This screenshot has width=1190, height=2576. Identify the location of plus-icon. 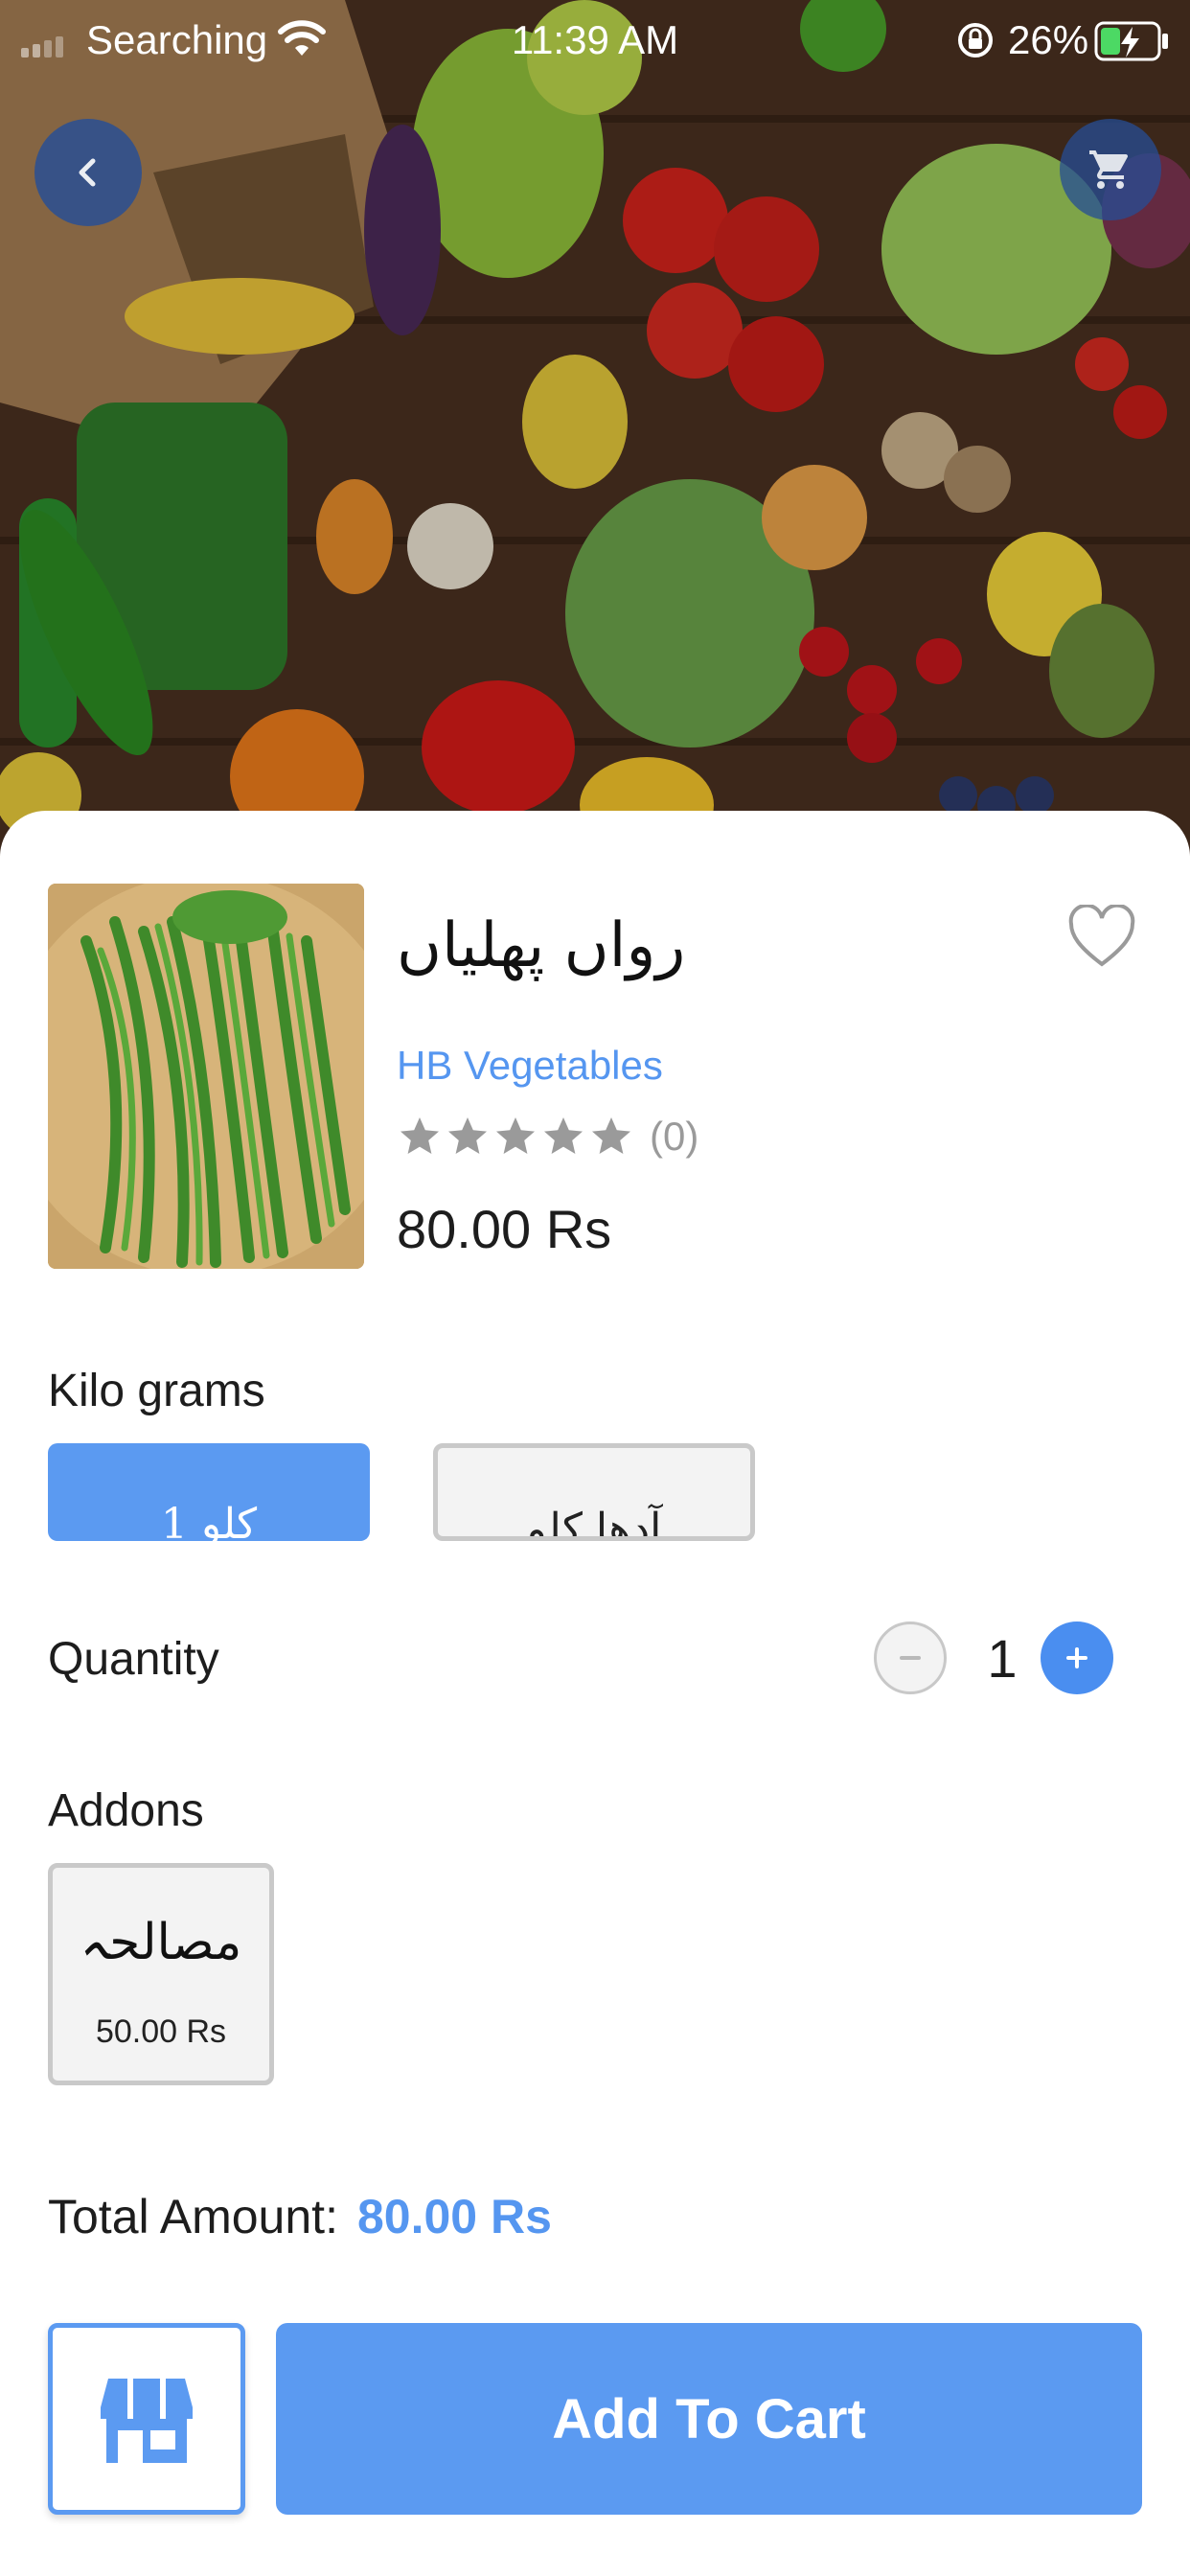
(1076, 1657).